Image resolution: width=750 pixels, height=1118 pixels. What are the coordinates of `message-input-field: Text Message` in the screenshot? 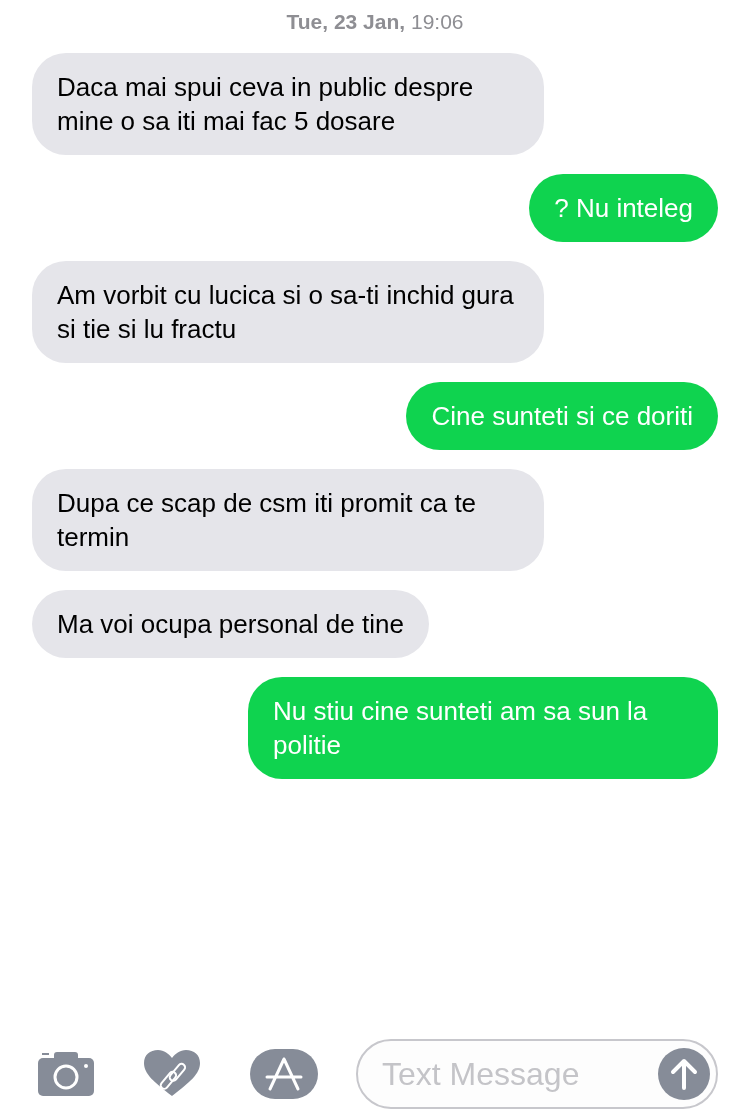 It's located at (537, 1074).